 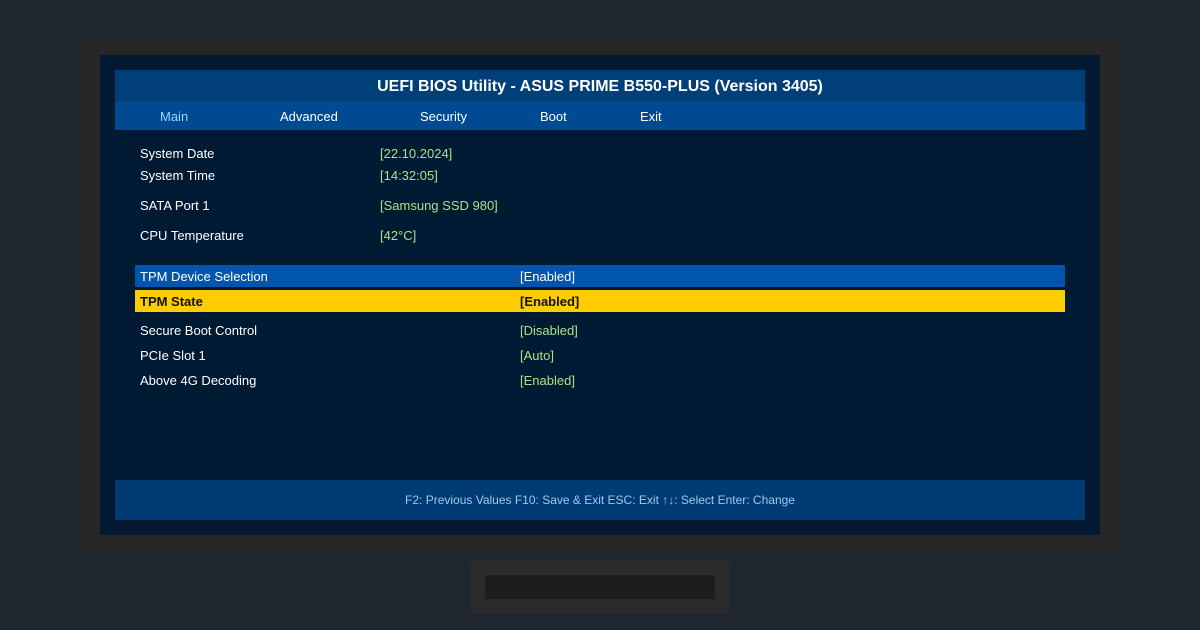 I want to click on sata-port-1-label: SATA Port 1, so click(x=175, y=205).